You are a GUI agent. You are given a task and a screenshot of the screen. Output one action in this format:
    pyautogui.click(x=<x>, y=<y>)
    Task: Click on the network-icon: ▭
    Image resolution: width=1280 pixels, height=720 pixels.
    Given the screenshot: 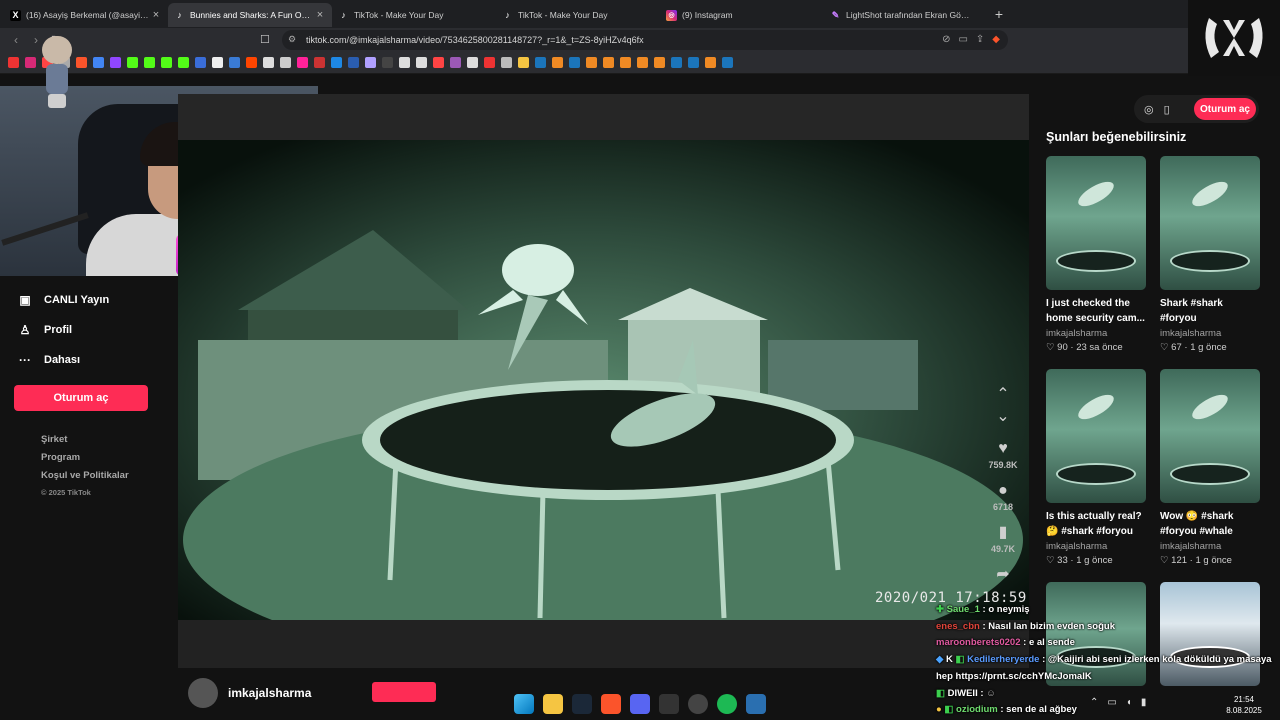 What is the action you would take?
    pyautogui.click(x=1111, y=702)
    